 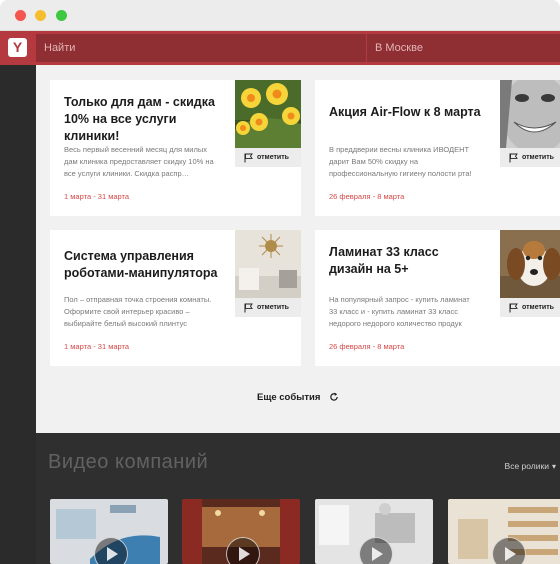 I want to click on close-window-button, so click(x=20, y=15).